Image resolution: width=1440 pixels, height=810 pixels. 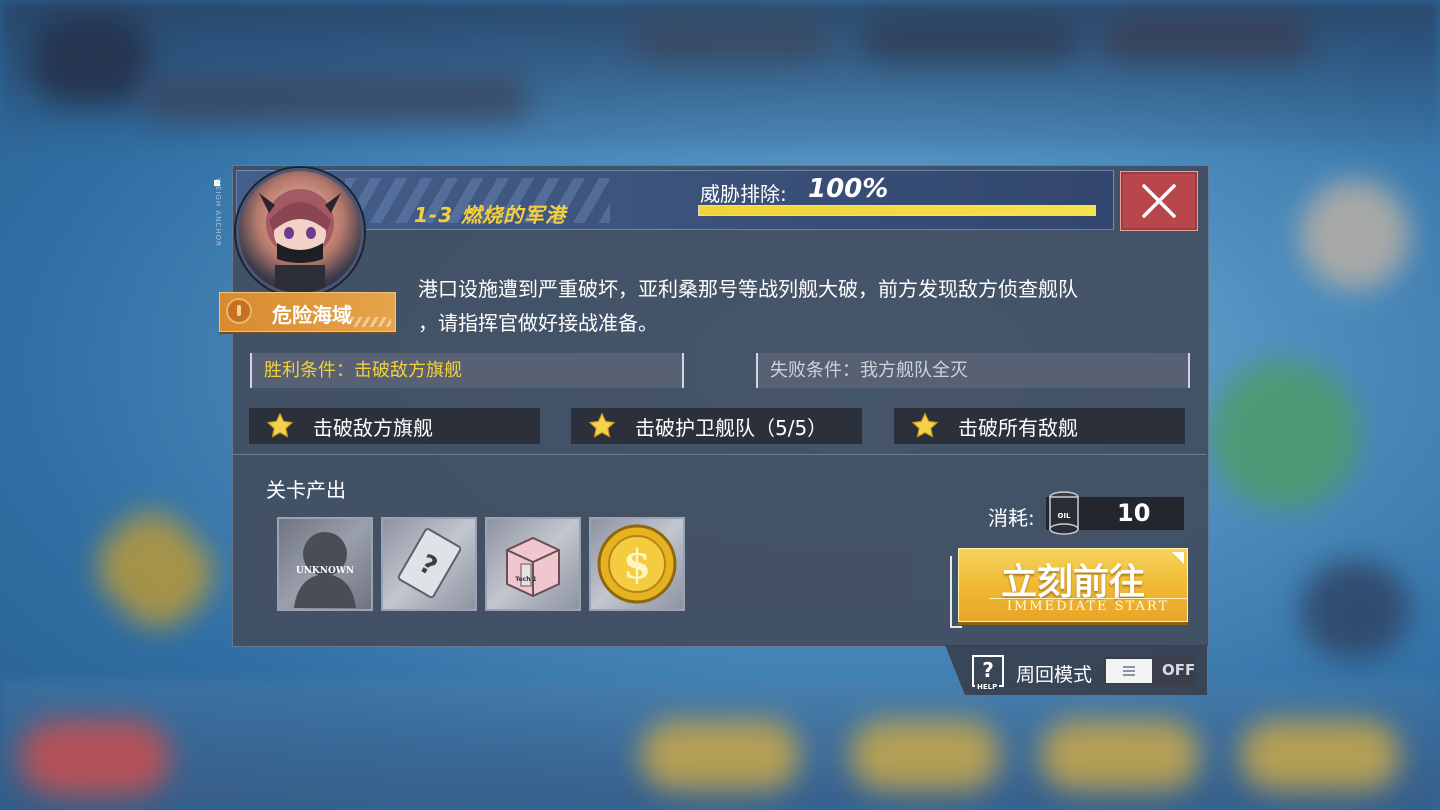 I want to click on start-button-sublabel: IMMEDIATE START, so click(x=1088, y=606).